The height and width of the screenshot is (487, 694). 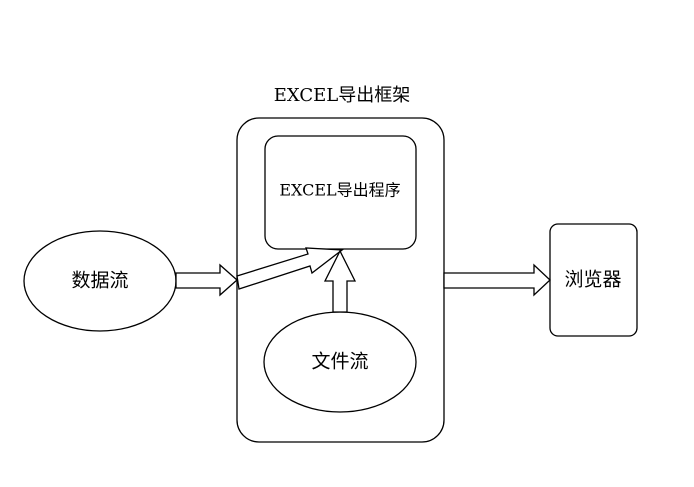 I want to click on export-program-label: EXCEL导出程序, so click(x=339, y=190).